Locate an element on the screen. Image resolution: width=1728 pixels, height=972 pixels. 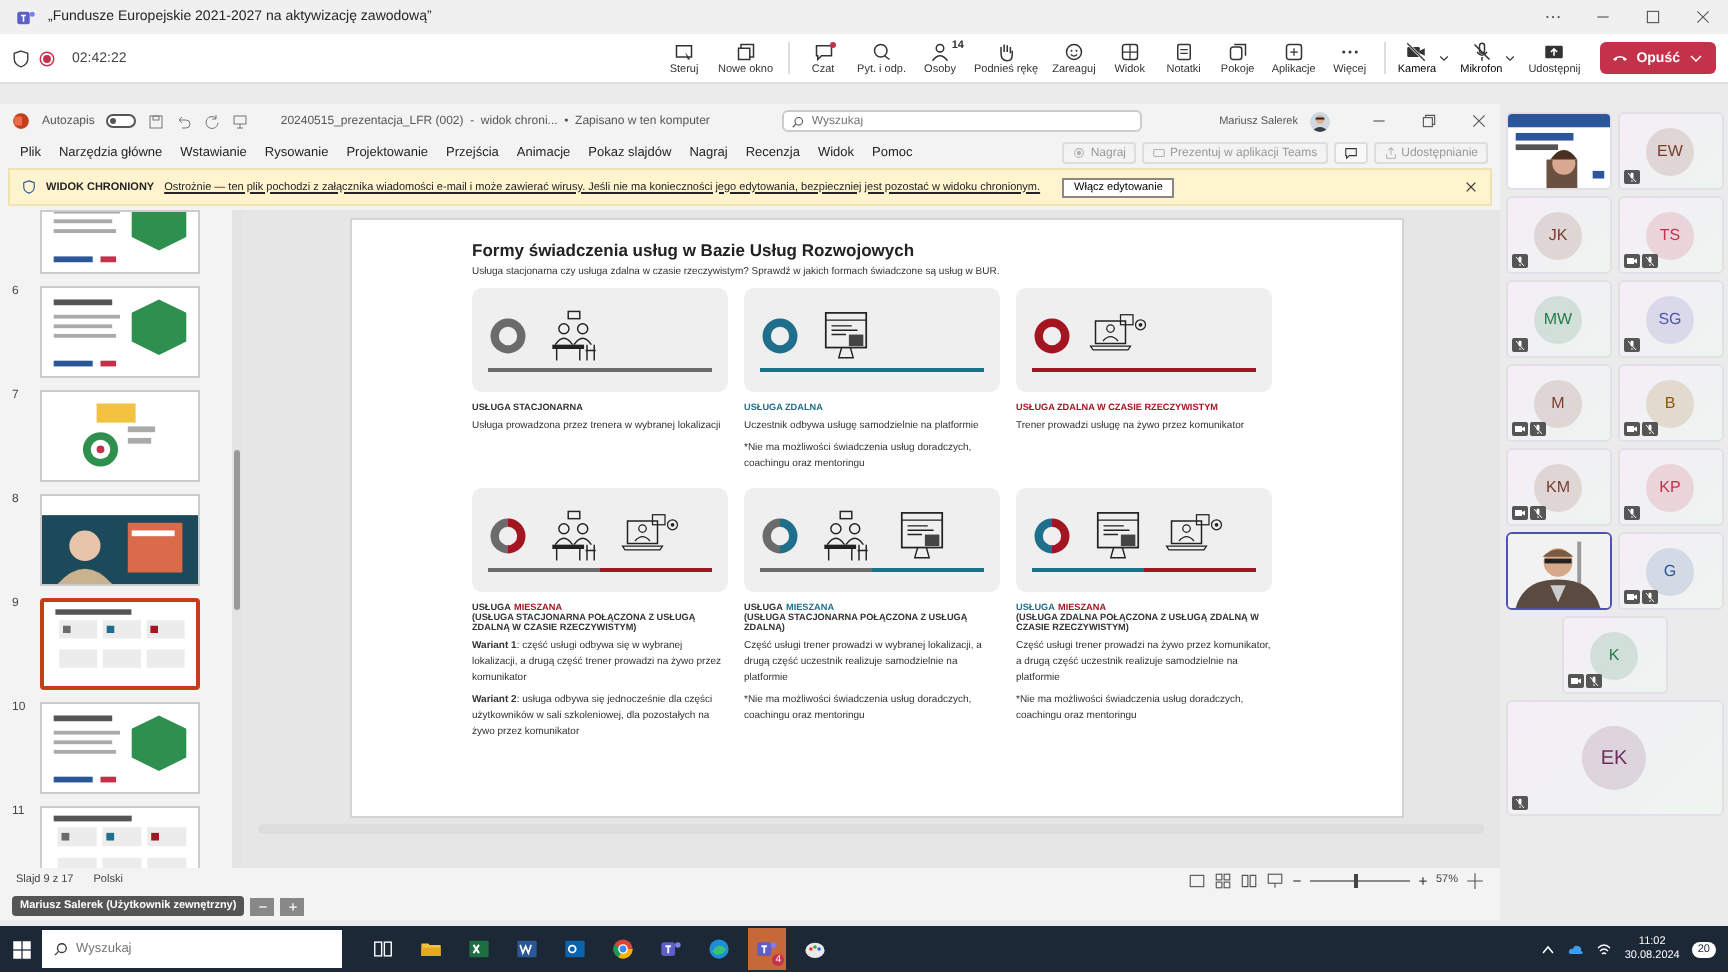
participant-initials: JK is located at coordinates (1558, 235).